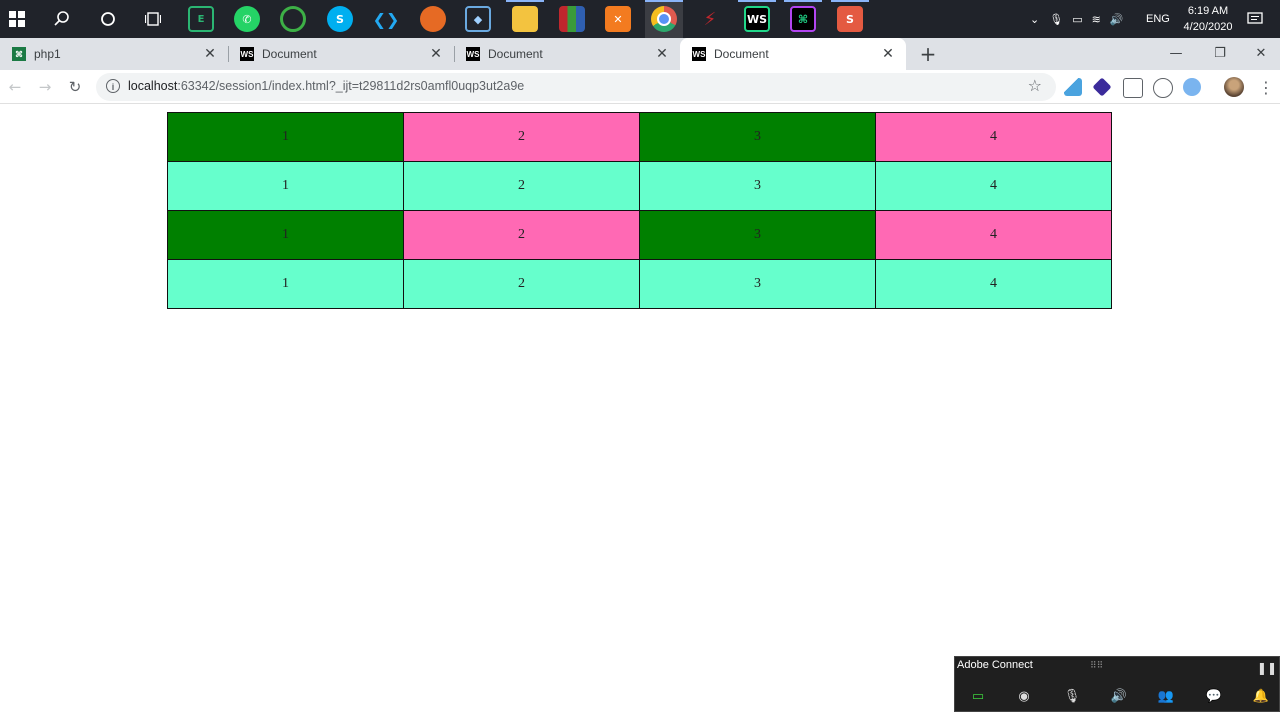  What do you see at coordinates (572, 19) in the screenshot?
I see `winrar-icon` at bounding box center [572, 19].